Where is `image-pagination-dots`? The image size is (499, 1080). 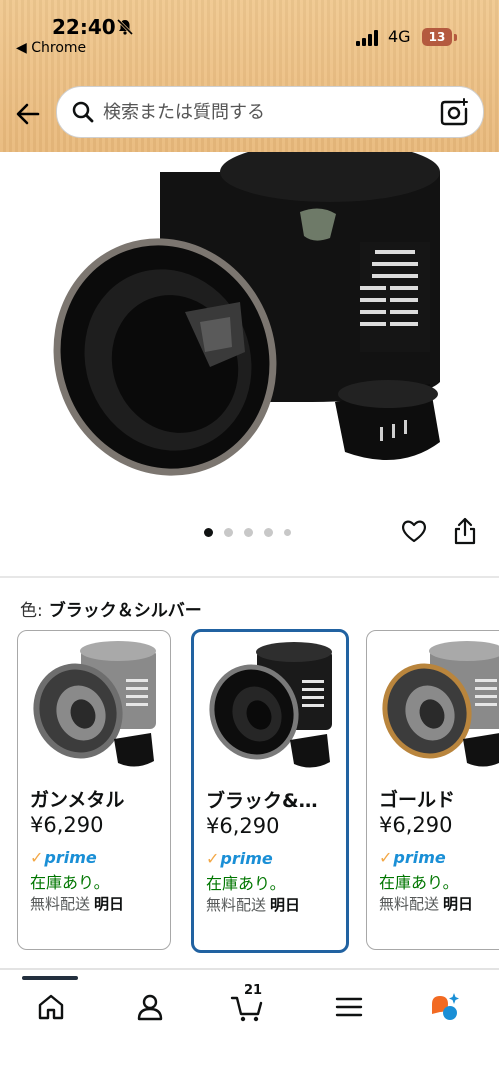 image-pagination-dots is located at coordinates (250, 532).